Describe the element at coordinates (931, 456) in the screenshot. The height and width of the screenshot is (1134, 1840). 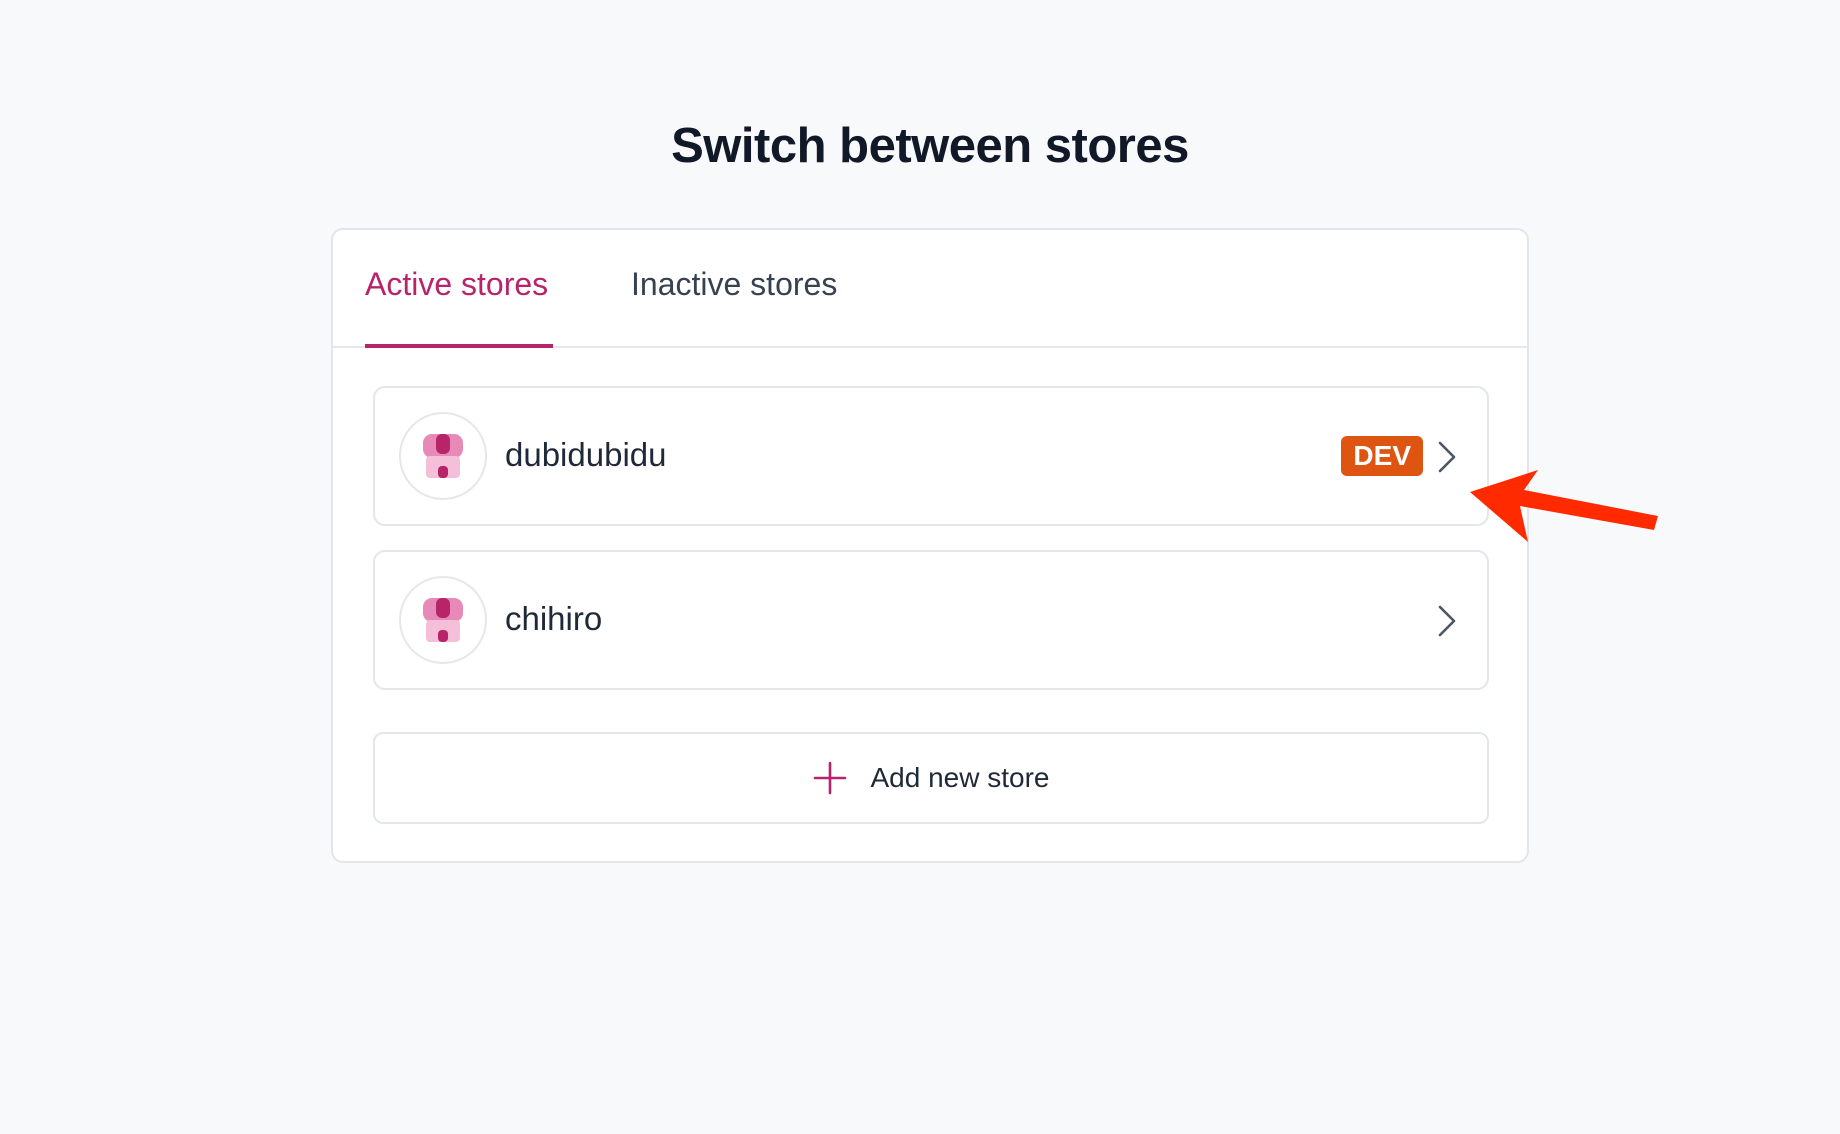
I see `store-row-dubidubidu: dubidubidu DEV` at that location.